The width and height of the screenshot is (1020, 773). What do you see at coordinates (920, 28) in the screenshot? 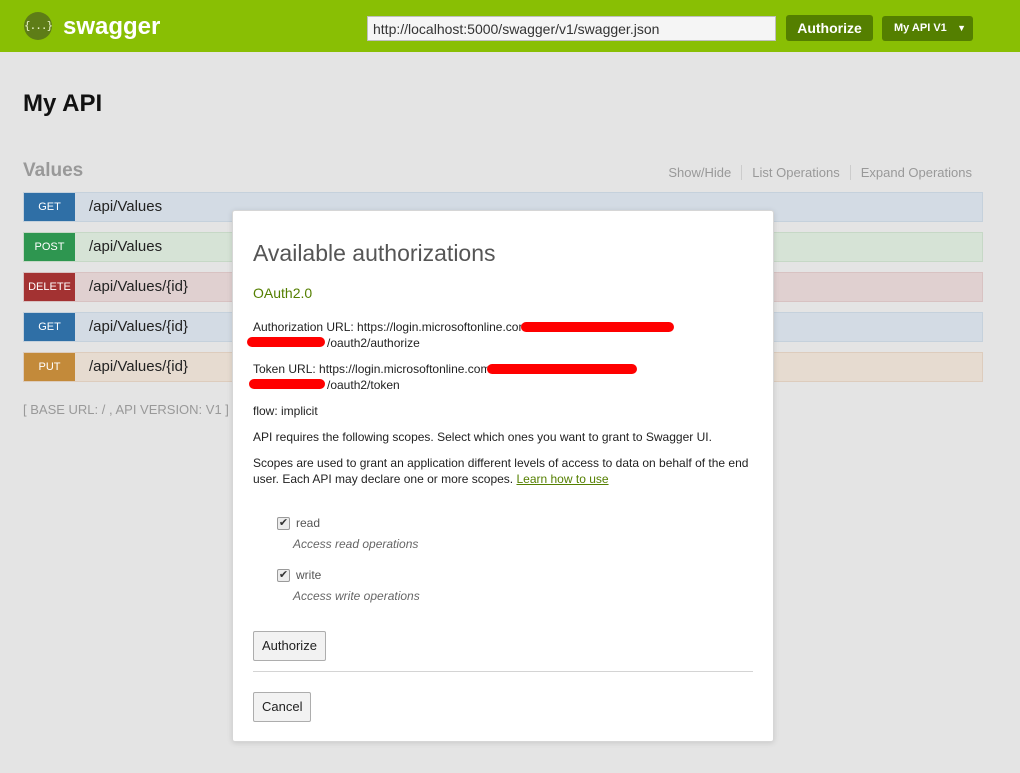
I see `api-version-value: My API V1` at bounding box center [920, 28].